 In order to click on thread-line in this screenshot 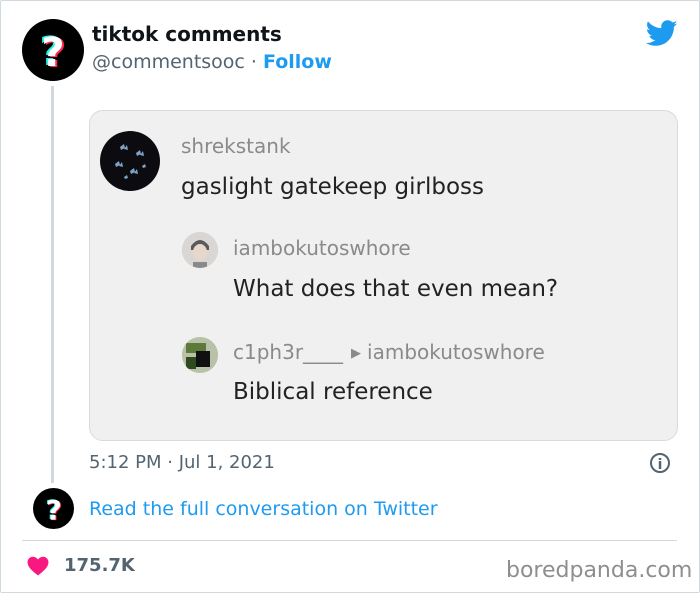, I will do `click(52, 284)`.